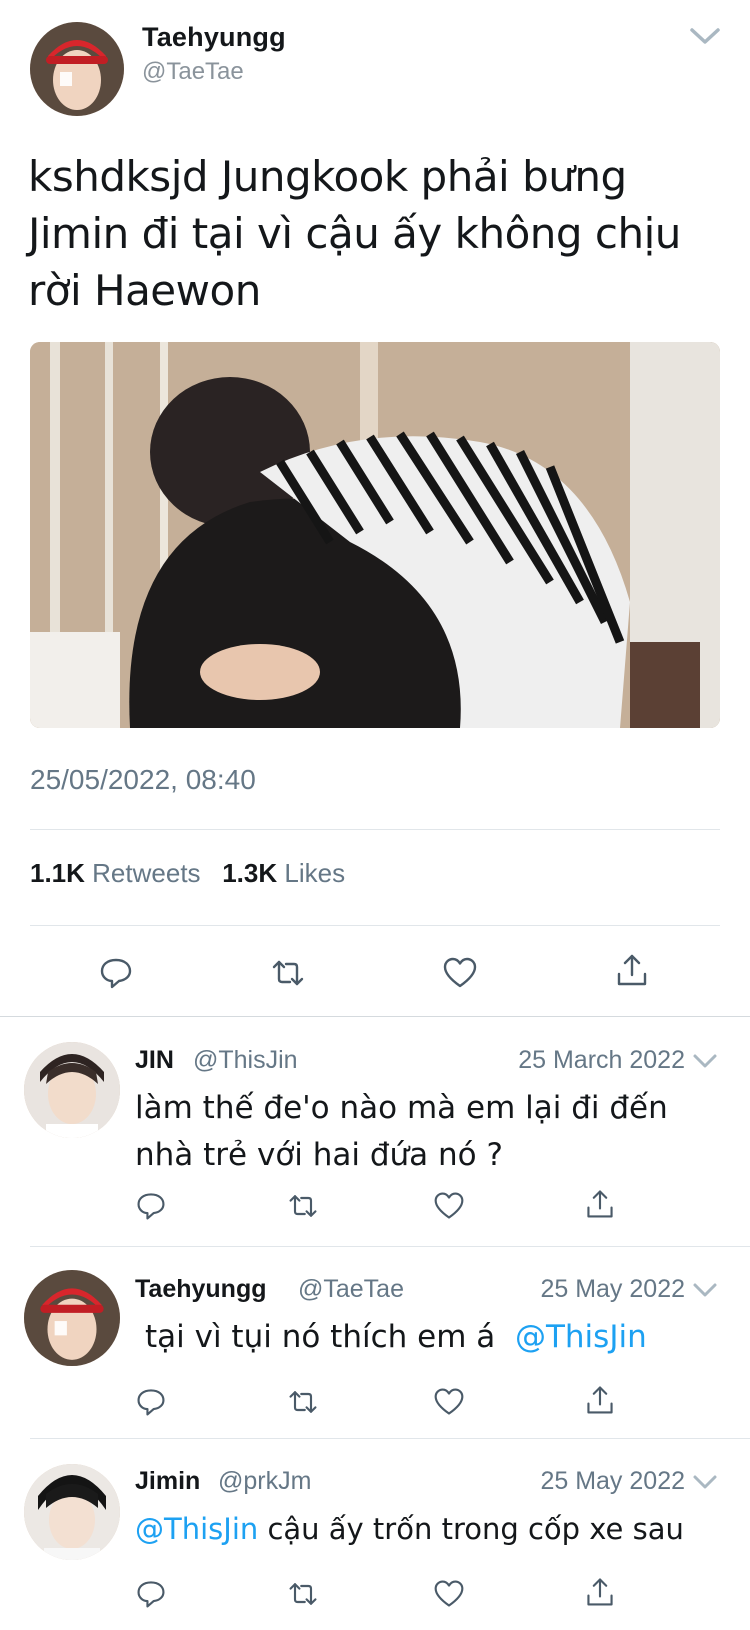 This screenshot has height=1630, width=750. I want to click on reply-body: cậu ấy trốn trong cốp xe sau, so click(475, 1529).